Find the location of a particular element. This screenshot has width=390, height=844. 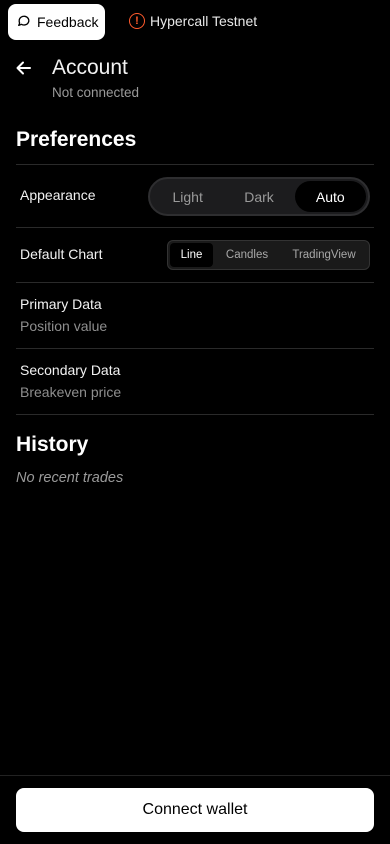

network-indicator: ! Hypercall Testnet is located at coordinates (193, 21).